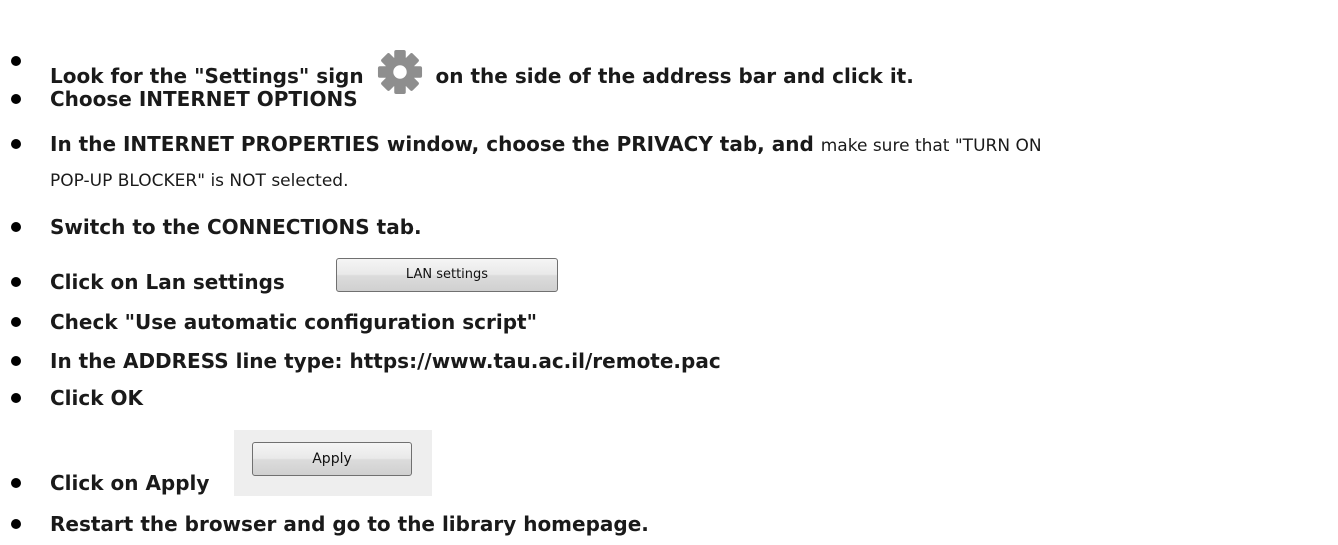  Describe the element at coordinates (236, 227) in the screenshot. I see `step-text: Switch to the CONNECTIONS tab.` at that location.